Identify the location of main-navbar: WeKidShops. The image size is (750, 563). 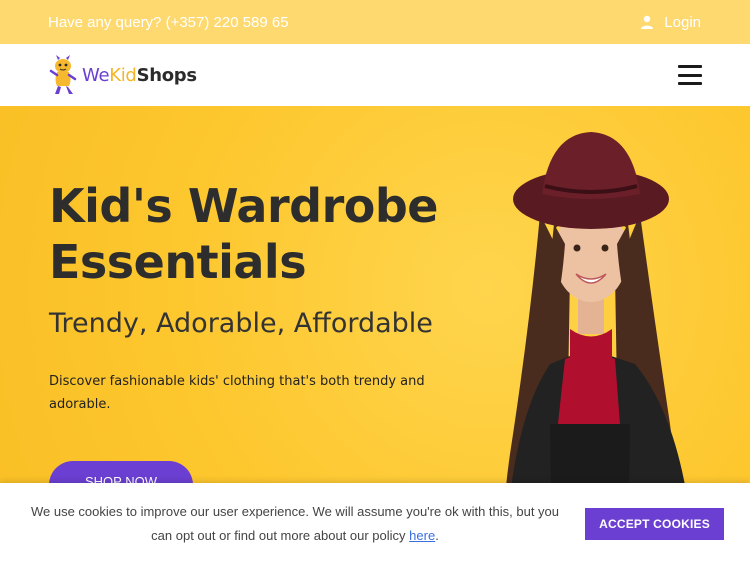
(375, 75).